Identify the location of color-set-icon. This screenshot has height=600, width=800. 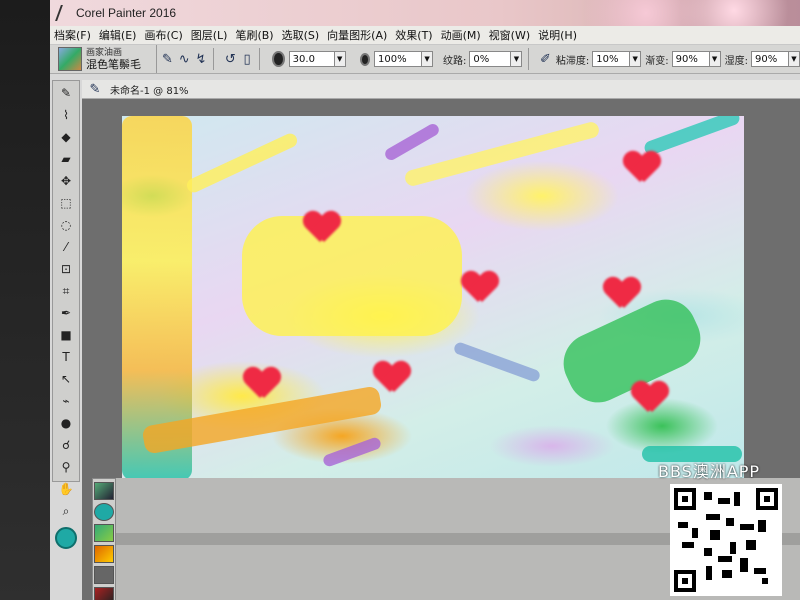
(104, 512).